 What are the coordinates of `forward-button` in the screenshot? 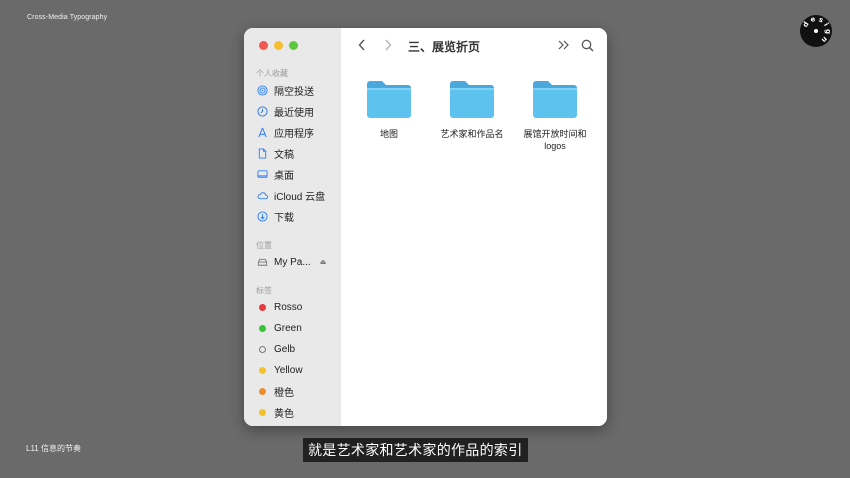 It's located at (388, 45).